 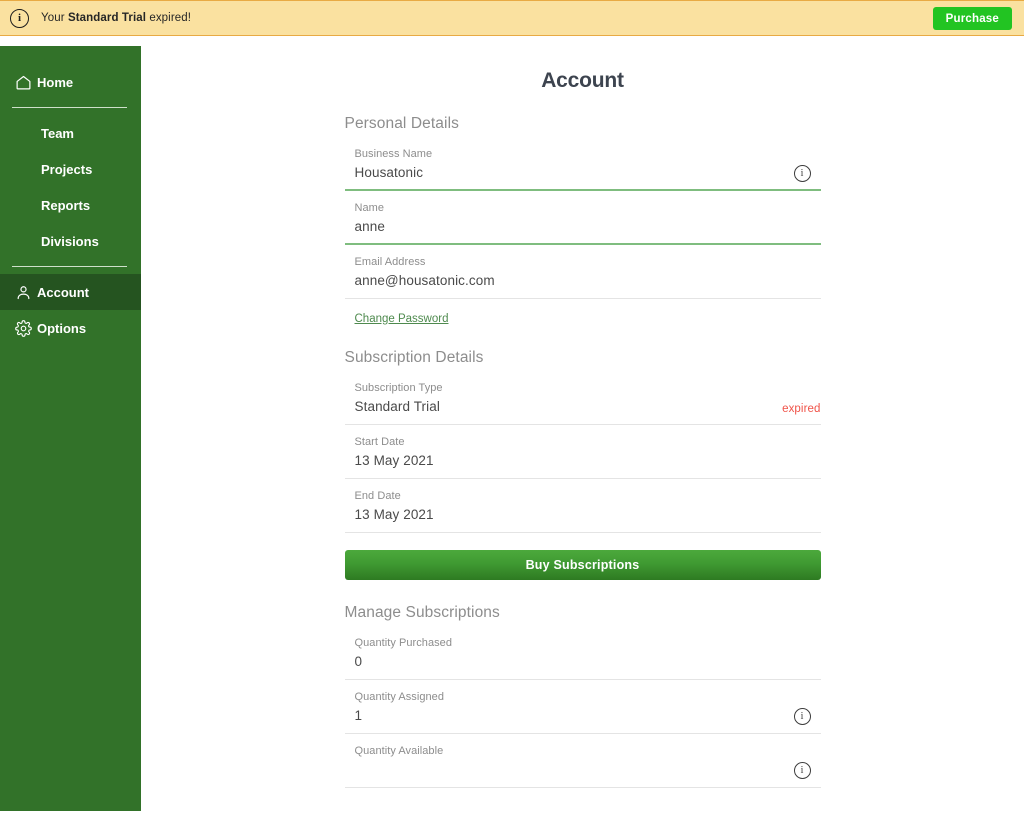 What do you see at coordinates (69, 266) in the screenshot?
I see `sidebar-divider-bottom` at bounding box center [69, 266].